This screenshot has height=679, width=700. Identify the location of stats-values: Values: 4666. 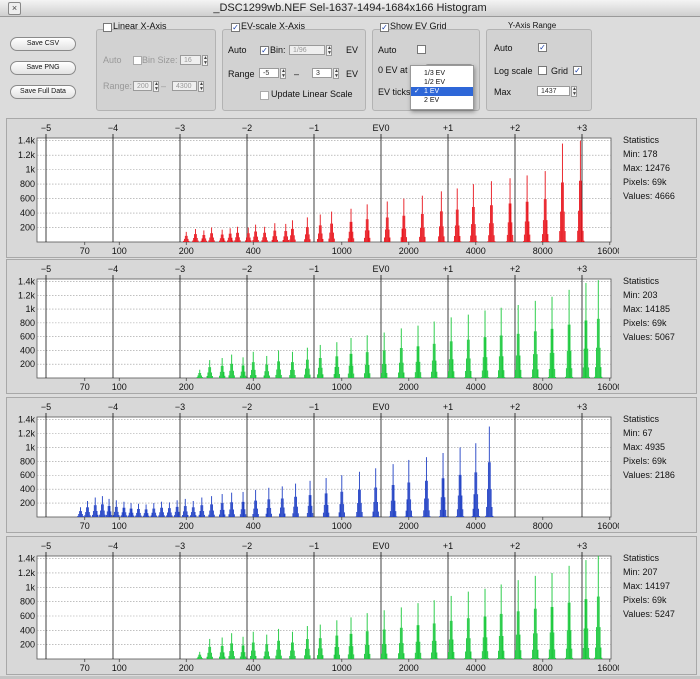
(649, 196).